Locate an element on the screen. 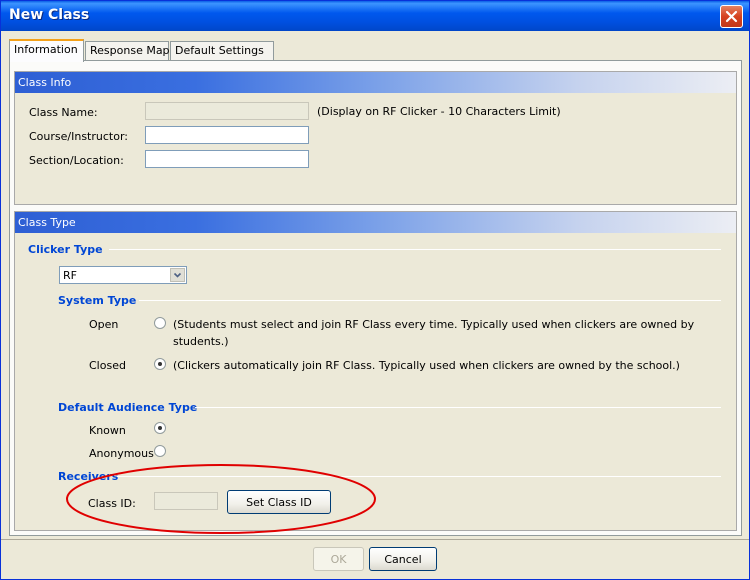 This screenshot has height=580, width=750. clicker-type-title: Clicker Type is located at coordinates (65, 249).